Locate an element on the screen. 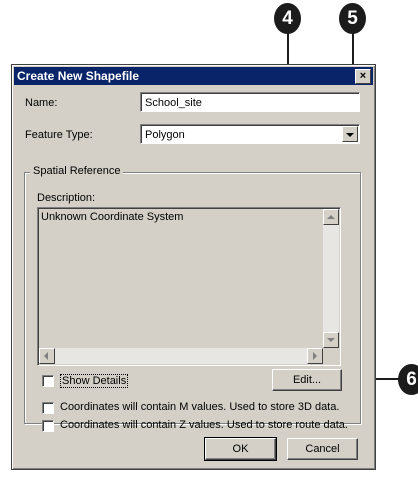  cancel-button-label: Cancel is located at coordinates (322, 449).